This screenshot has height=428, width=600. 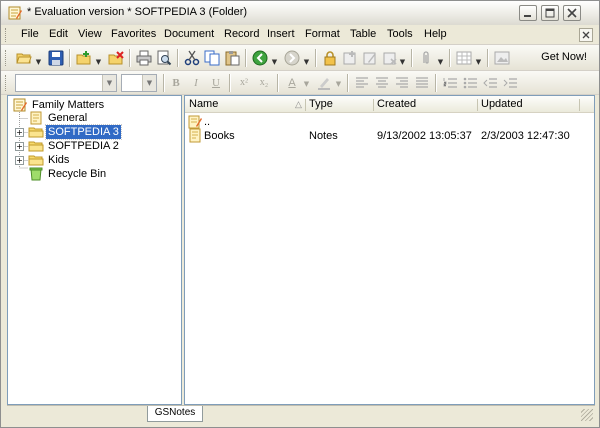 I want to click on open-button, so click(x=24, y=58).